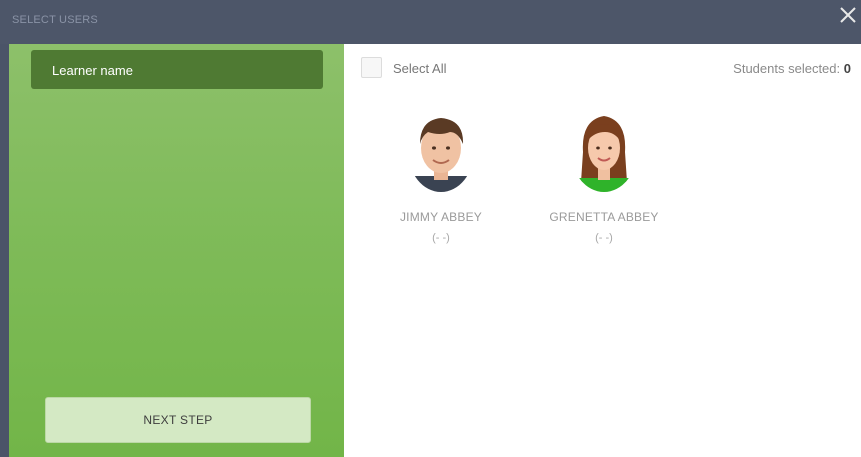  I want to click on close-button, so click(848, 15).